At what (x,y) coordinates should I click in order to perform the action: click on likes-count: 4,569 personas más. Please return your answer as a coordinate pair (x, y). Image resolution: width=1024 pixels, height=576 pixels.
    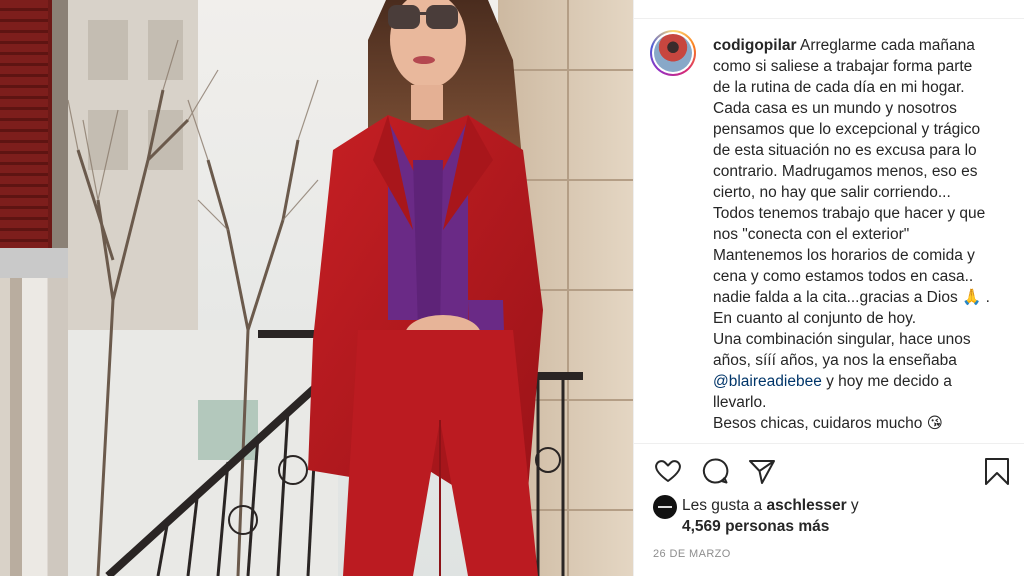
    Looking at the image, I should click on (755, 527).